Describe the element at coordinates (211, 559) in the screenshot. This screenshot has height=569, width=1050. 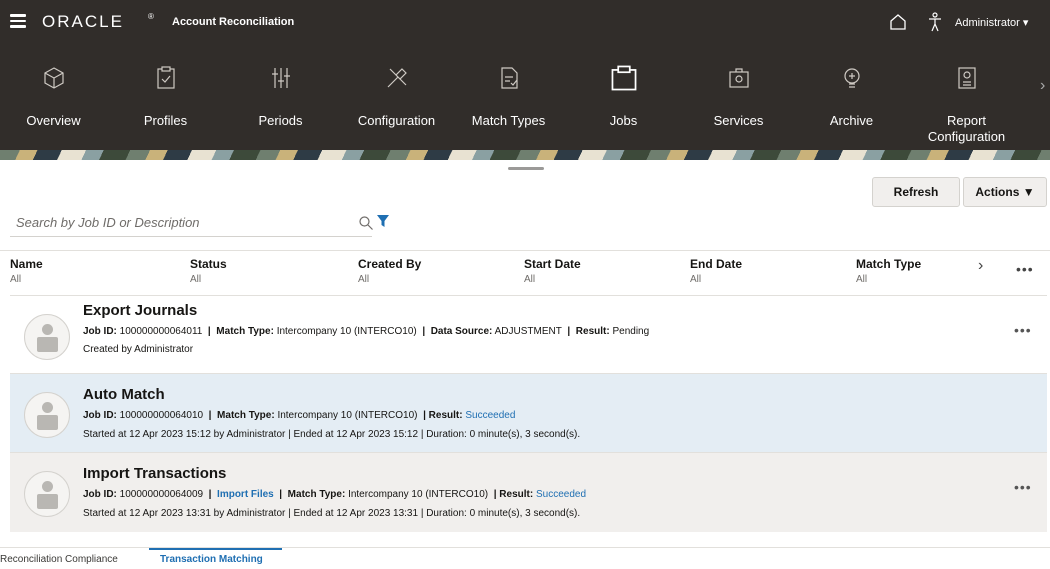
I see `tab-transaction-matching: Transaction Matching` at that location.